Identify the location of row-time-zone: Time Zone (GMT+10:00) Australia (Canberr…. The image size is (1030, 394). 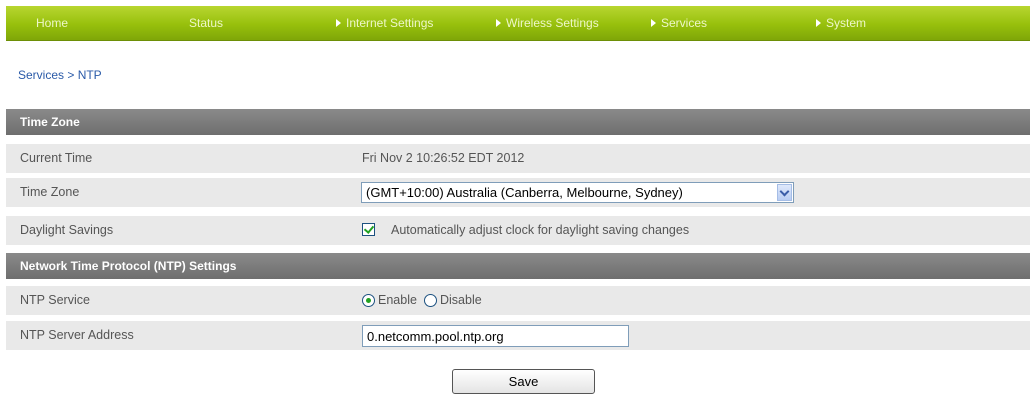
(518, 192).